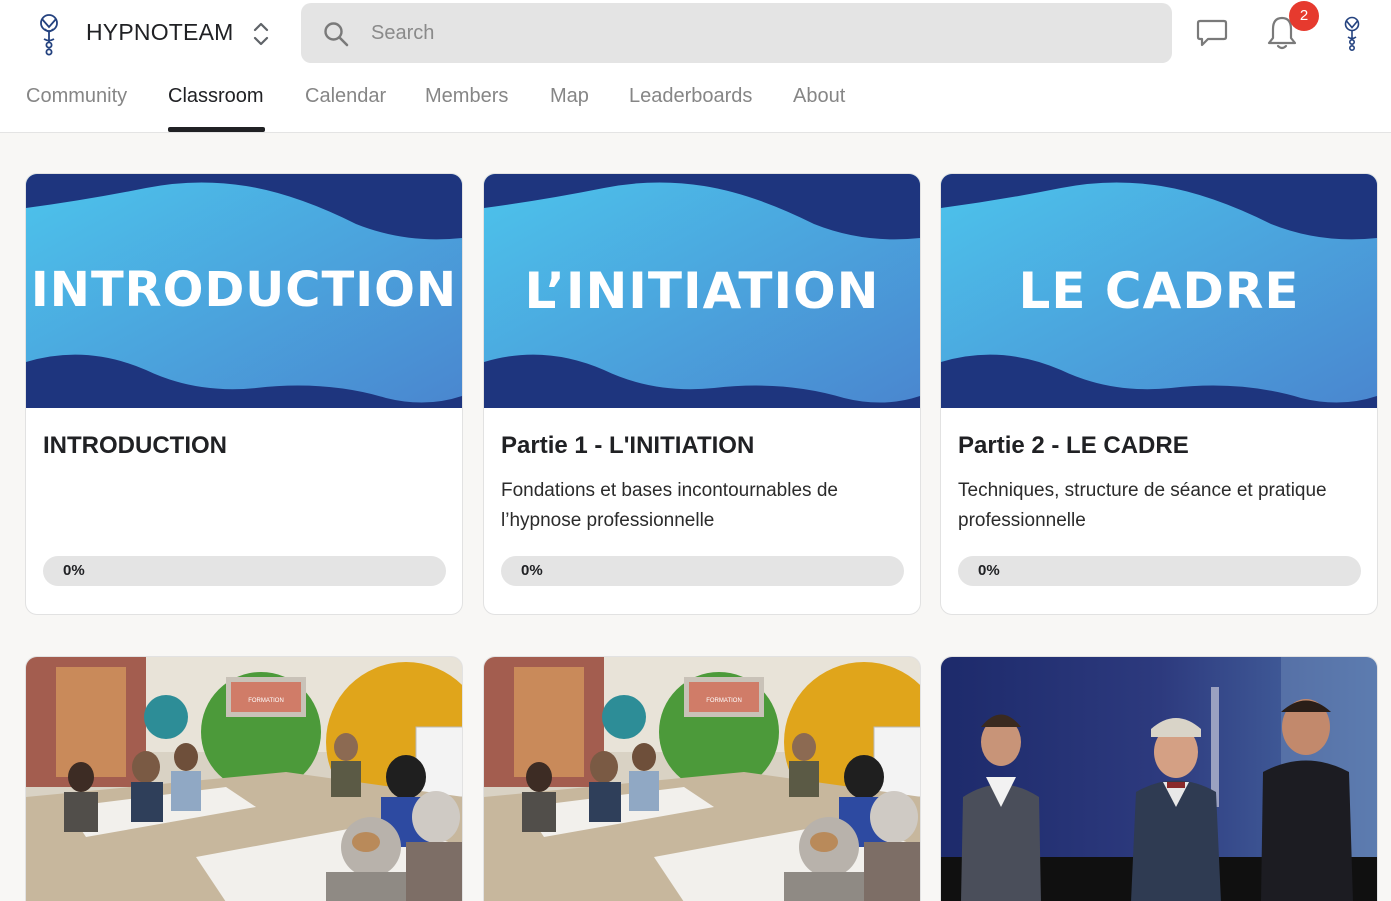  What do you see at coordinates (569, 96) in the screenshot?
I see `tab-map: Map` at bounding box center [569, 96].